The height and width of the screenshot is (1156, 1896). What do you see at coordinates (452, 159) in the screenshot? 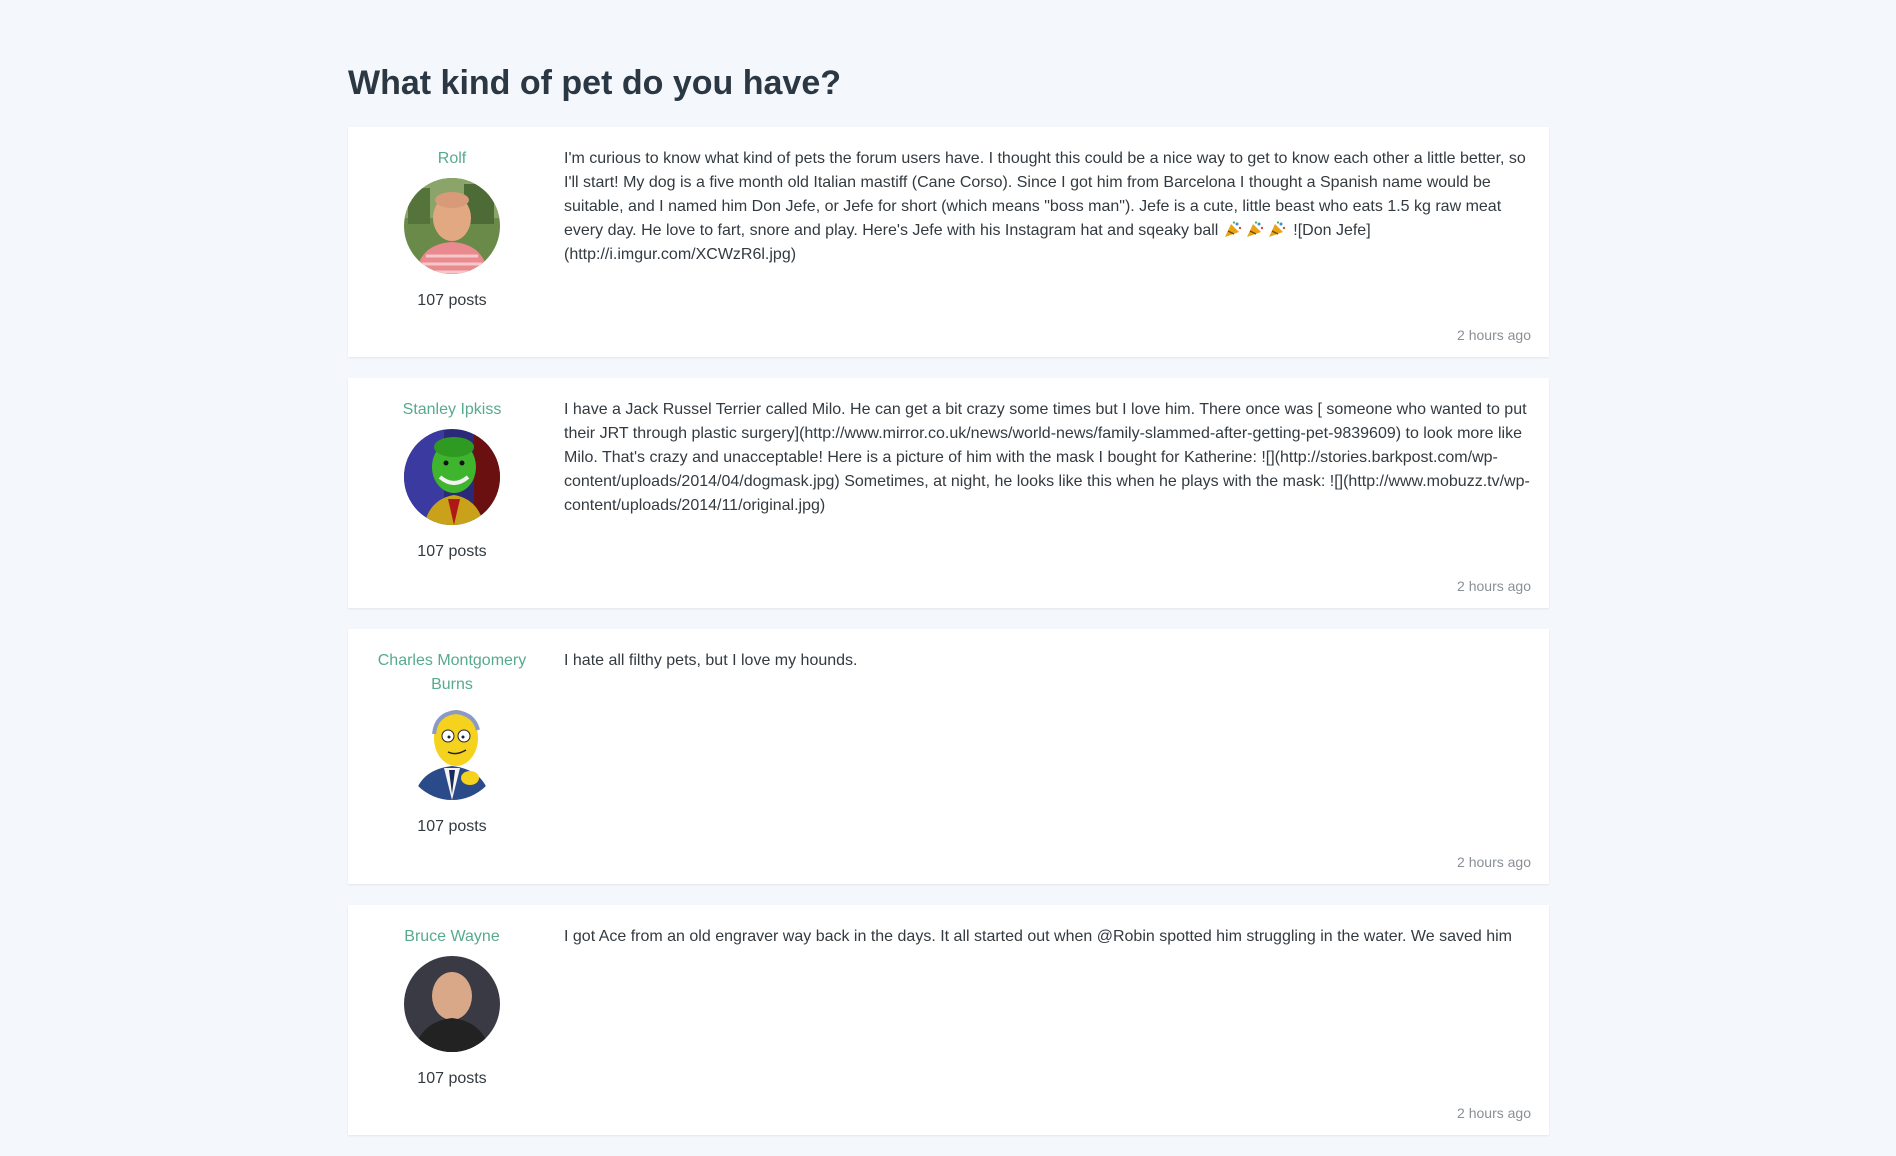
I see `author-link: Rolf` at bounding box center [452, 159].